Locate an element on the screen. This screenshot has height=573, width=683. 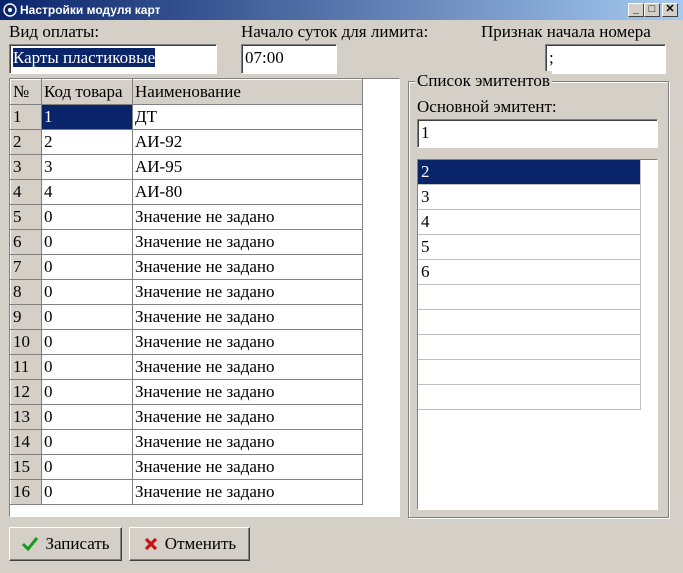
table-row: 5 0 Значение не задано is located at coordinates (186, 217).